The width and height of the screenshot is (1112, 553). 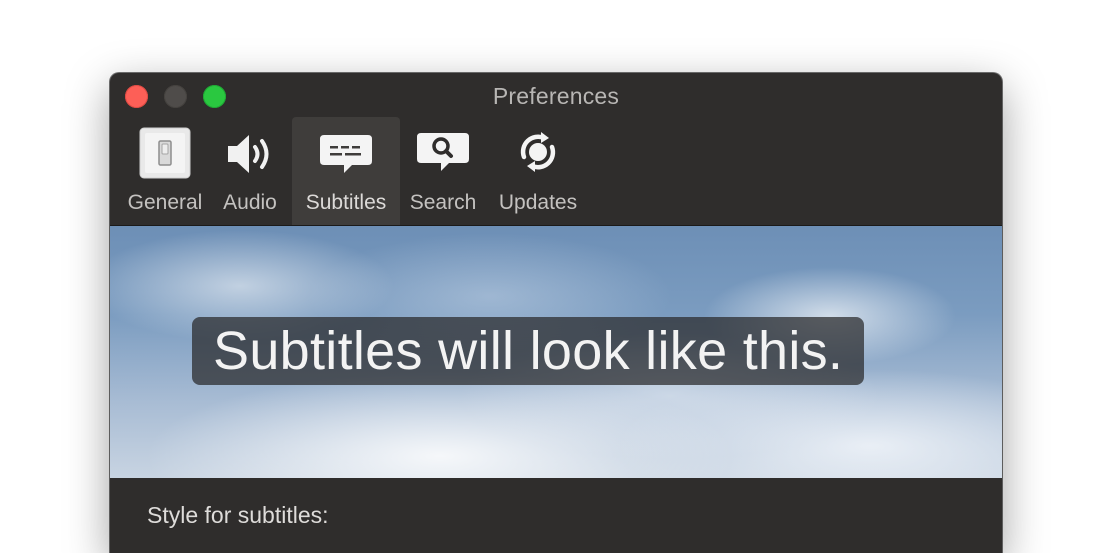 I want to click on sync-icon, so click(x=538, y=154).